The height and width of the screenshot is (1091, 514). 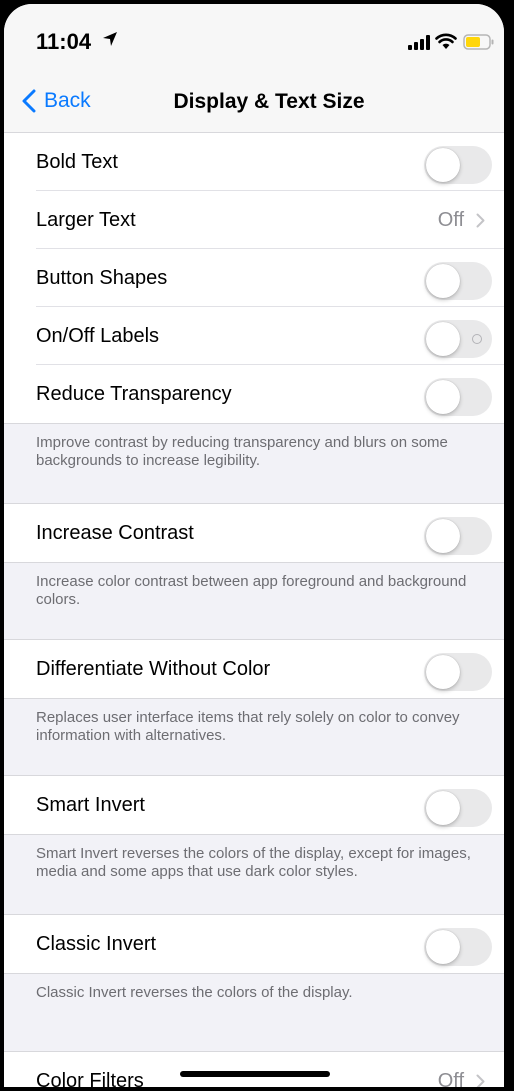 What do you see at coordinates (446, 41) in the screenshot?
I see `wifi-icon` at bounding box center [446, 41].